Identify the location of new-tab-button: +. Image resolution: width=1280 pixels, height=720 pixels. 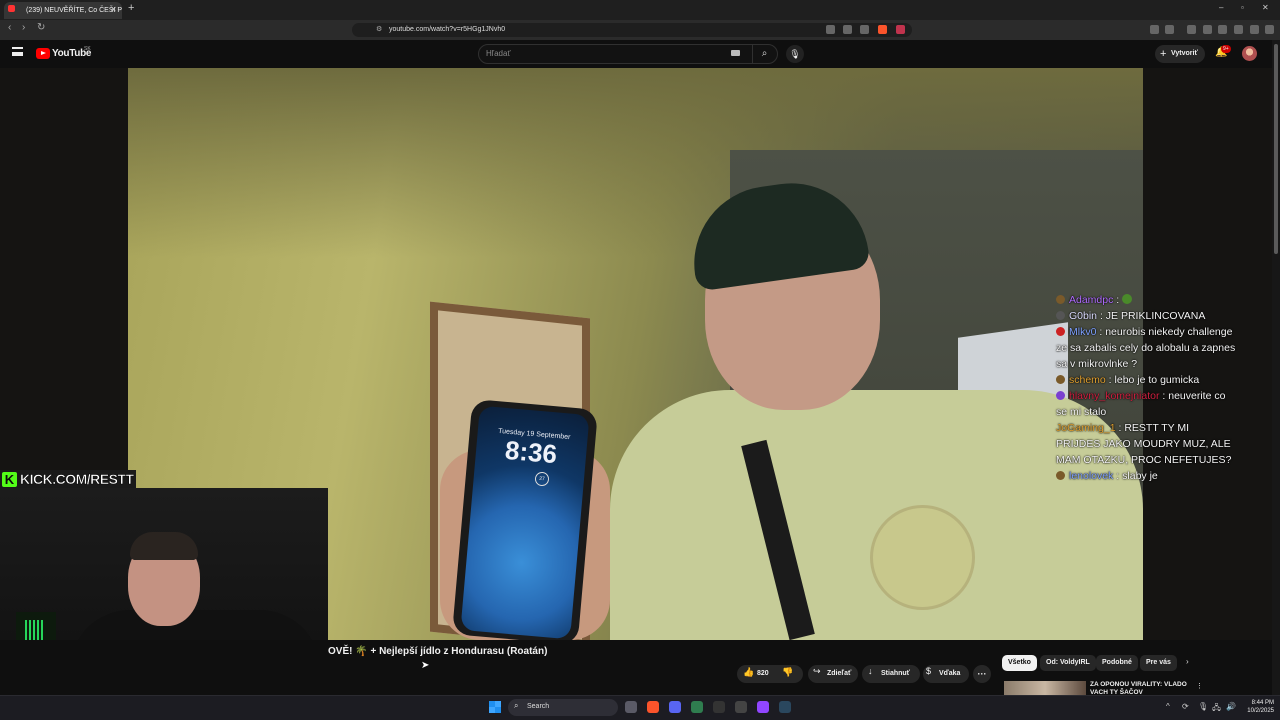
(131, 8).